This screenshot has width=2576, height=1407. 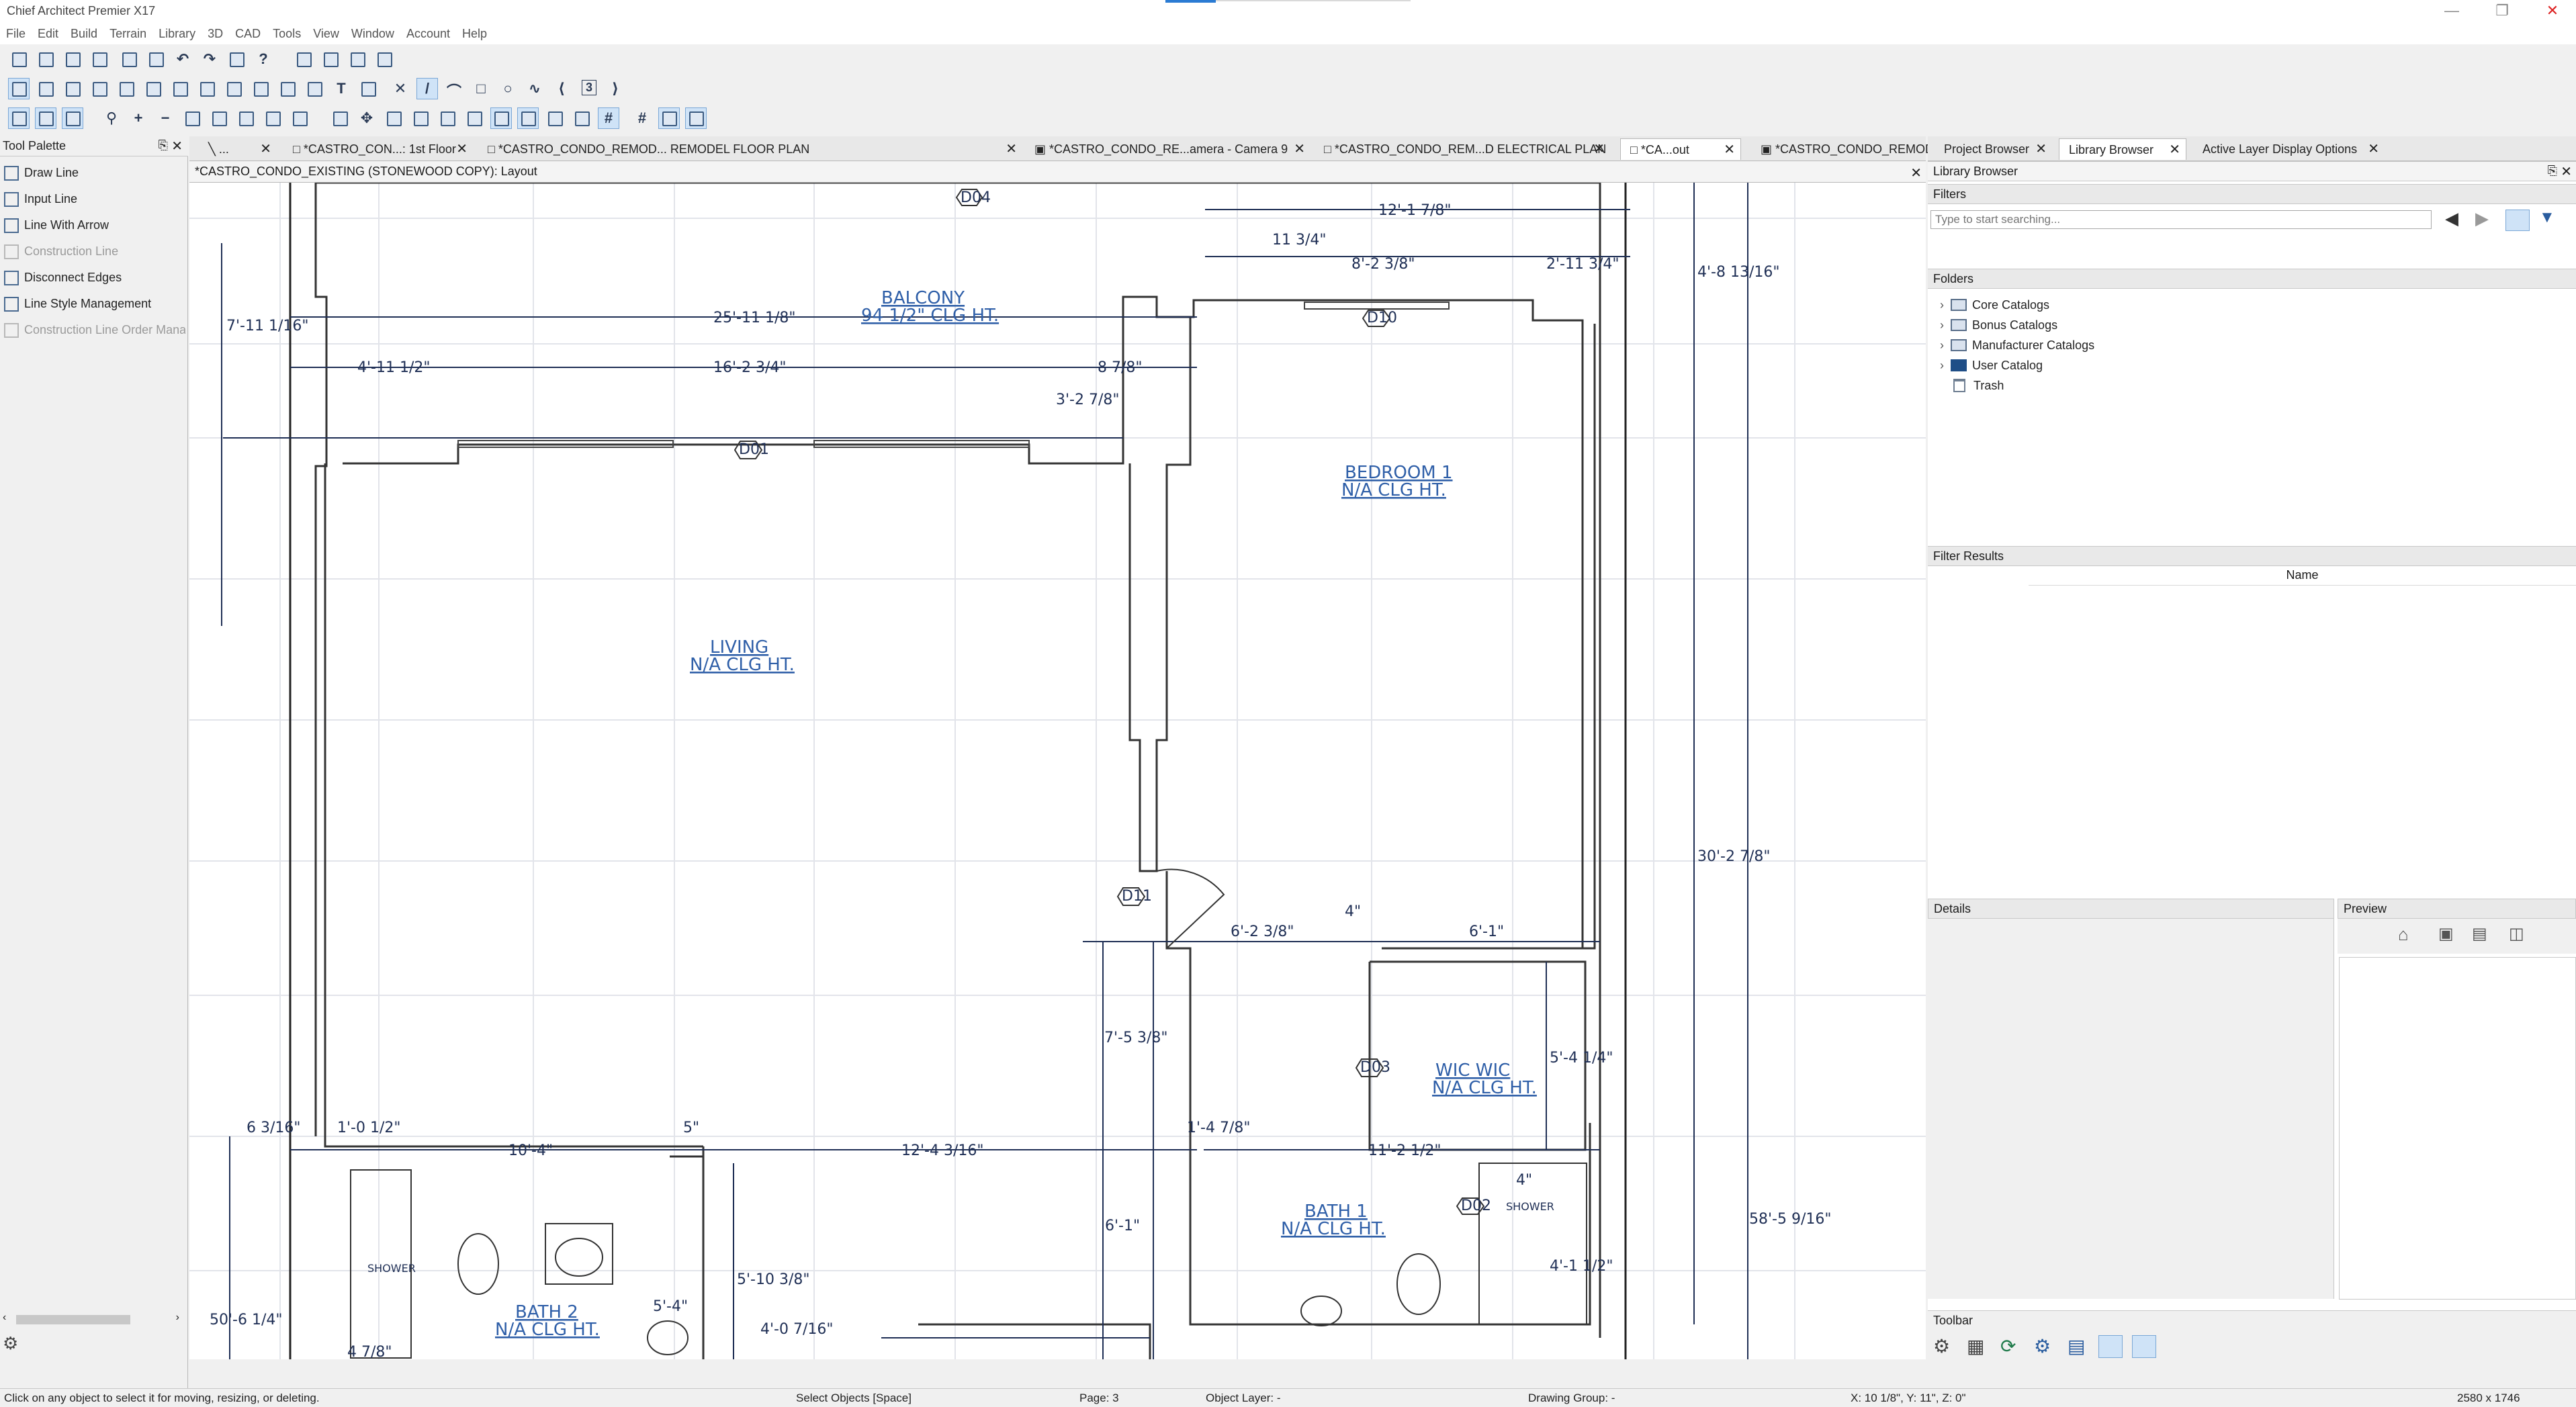 I want to click on ref-display-icon, so click(x=448, y=118).